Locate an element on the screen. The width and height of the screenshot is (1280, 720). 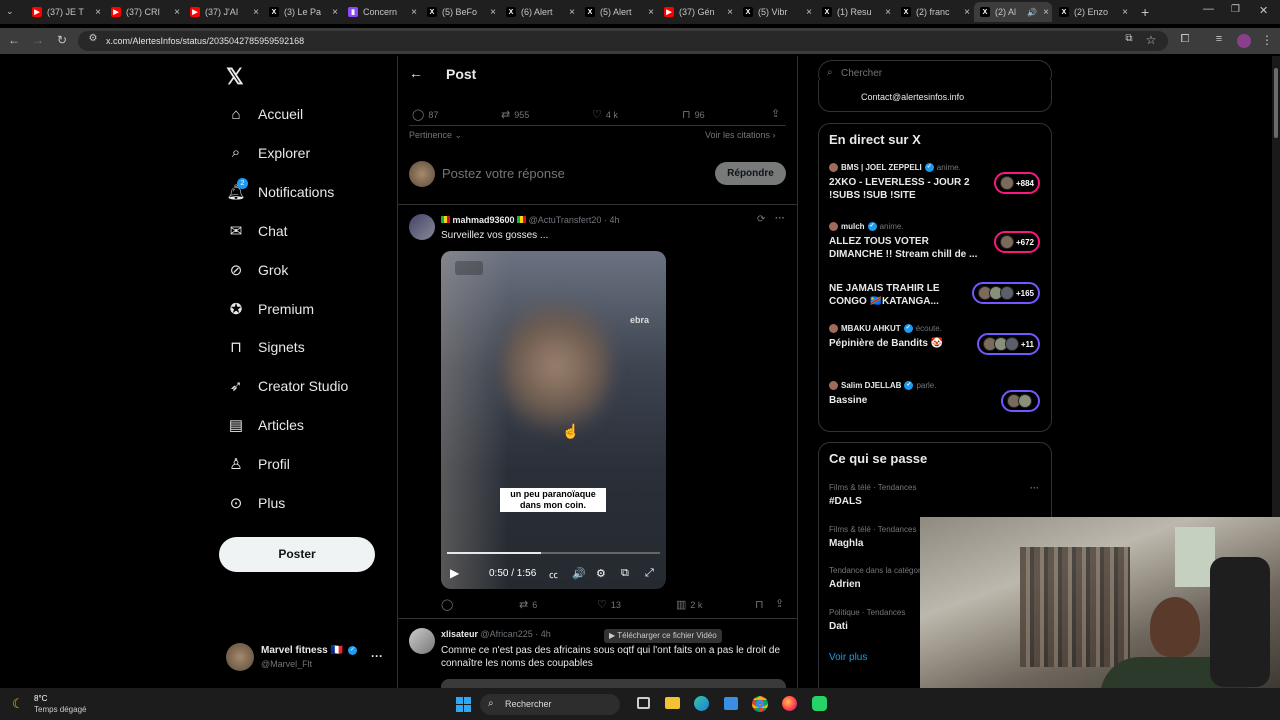
start-icon is located at coordinates (463, 704).